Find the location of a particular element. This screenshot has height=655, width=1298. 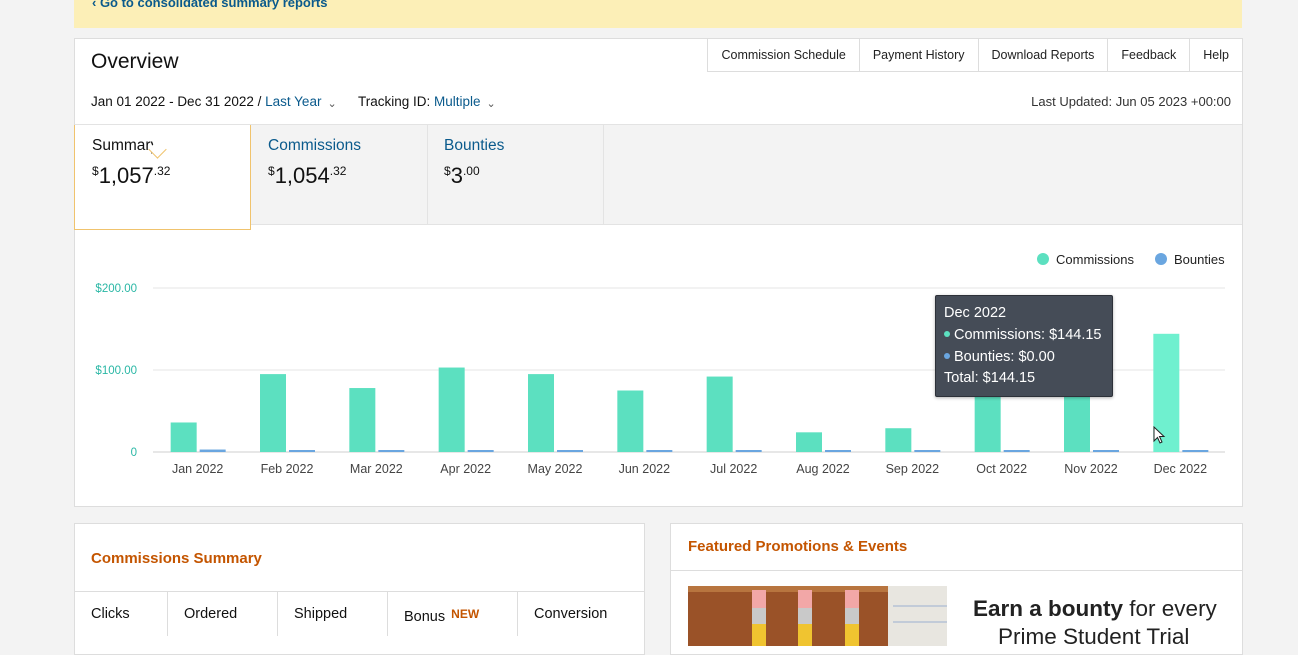

promo-headline: Earn a bounty for every is located at coordinates (1095, 608).